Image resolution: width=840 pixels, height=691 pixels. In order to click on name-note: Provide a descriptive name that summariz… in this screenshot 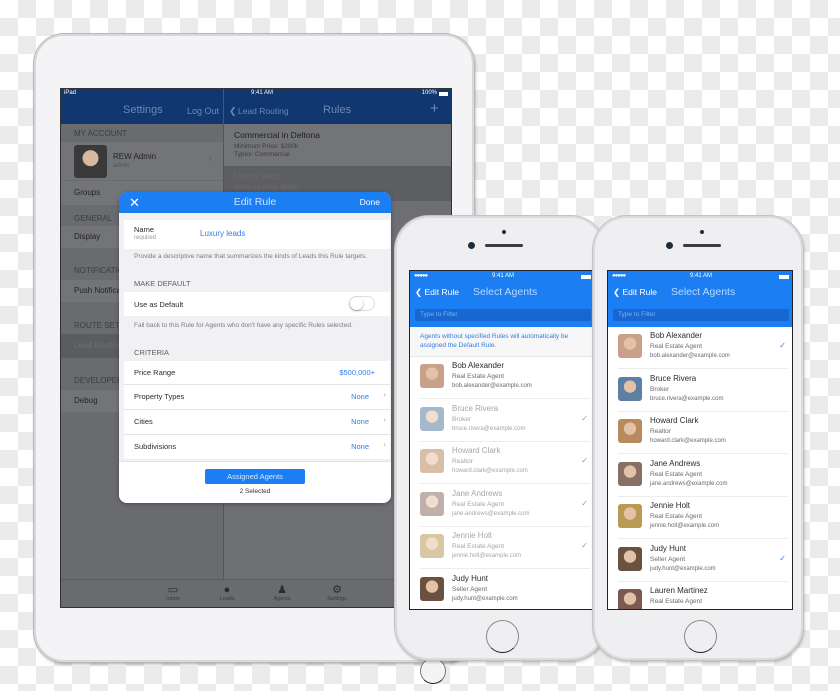, I will do `click(251, 256)`.